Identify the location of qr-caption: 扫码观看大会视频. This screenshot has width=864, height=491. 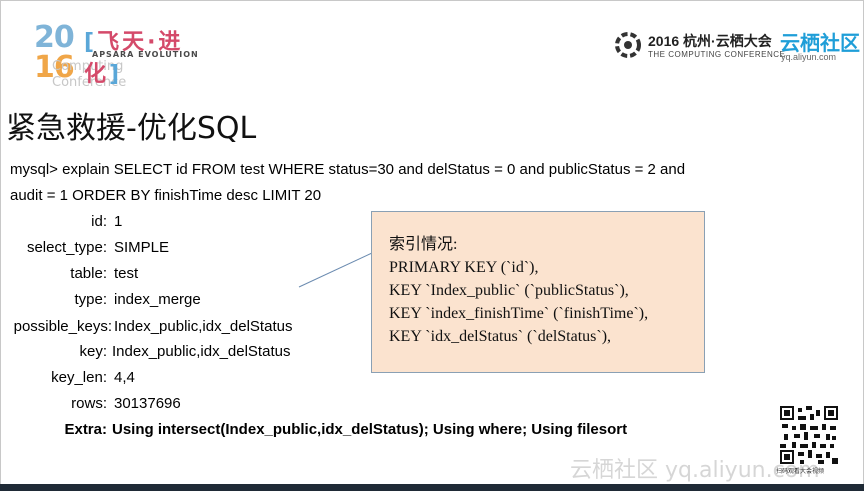
(800, 471).